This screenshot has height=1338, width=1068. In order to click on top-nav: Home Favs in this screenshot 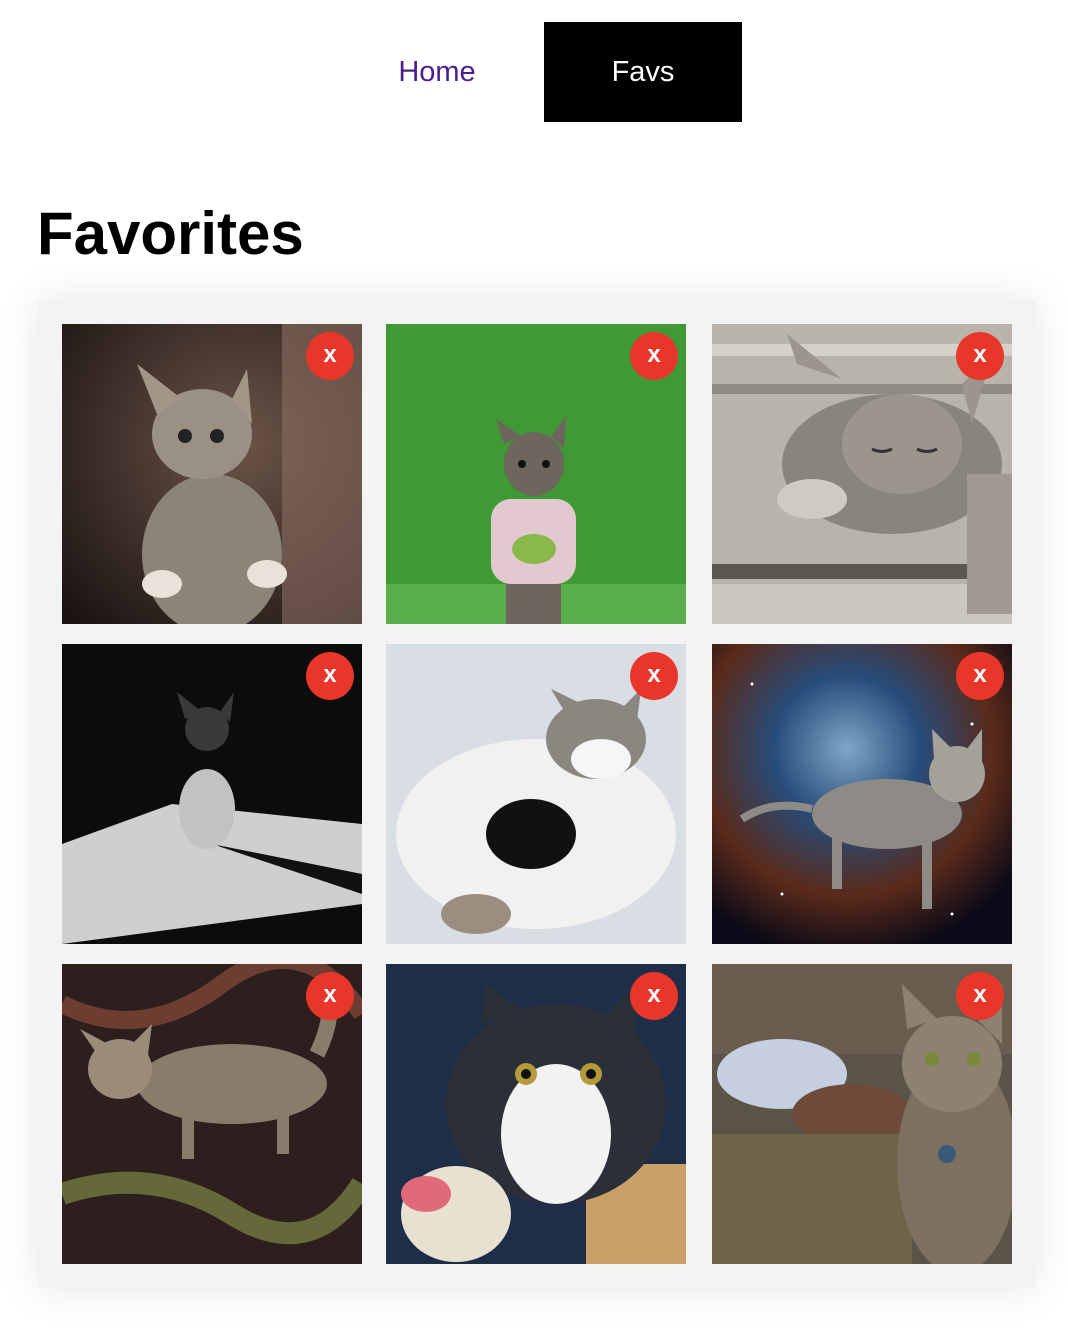, I will do `click(534, 72)`.